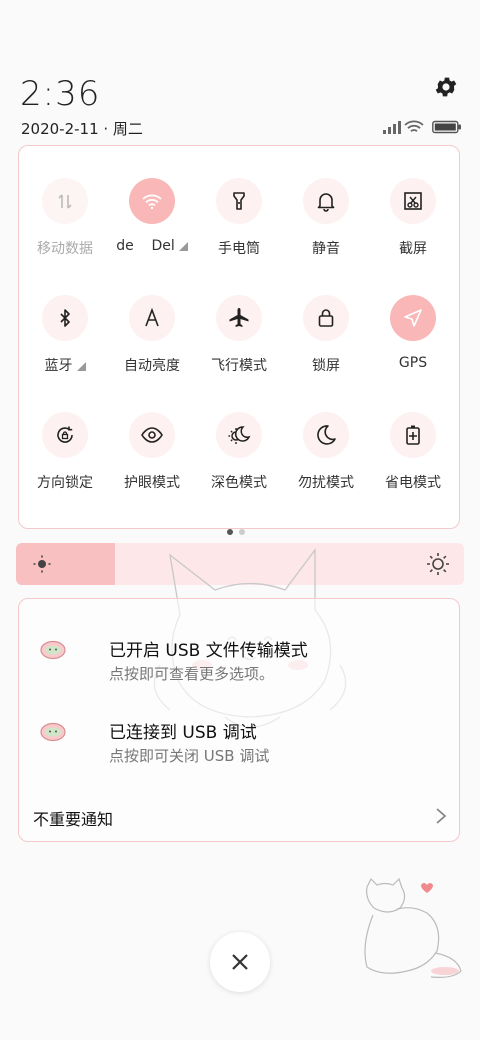  What do you see at coordinates (73, 818) in the screenshot?
I see `unimportant-notifications-link: 不重要通知` at bounding box center [73, 818].